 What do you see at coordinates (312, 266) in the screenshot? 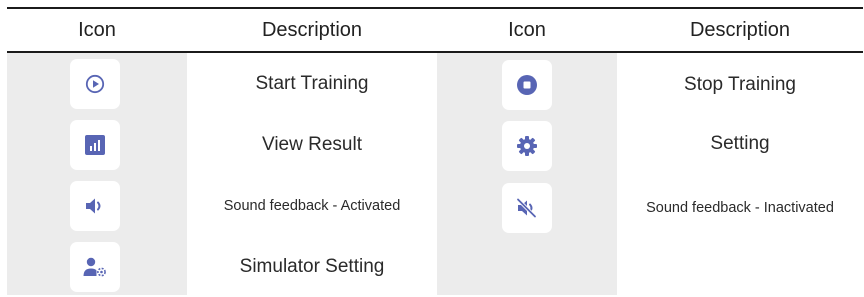
I see `row-label-simulator-setting: Simulator Setting` at bounding box center [312, 266].